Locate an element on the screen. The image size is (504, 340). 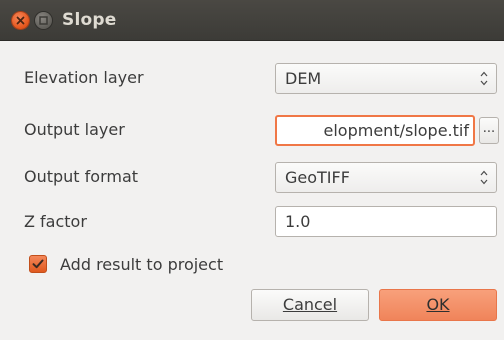
z-factor-input is located at coordinates (386, 221).